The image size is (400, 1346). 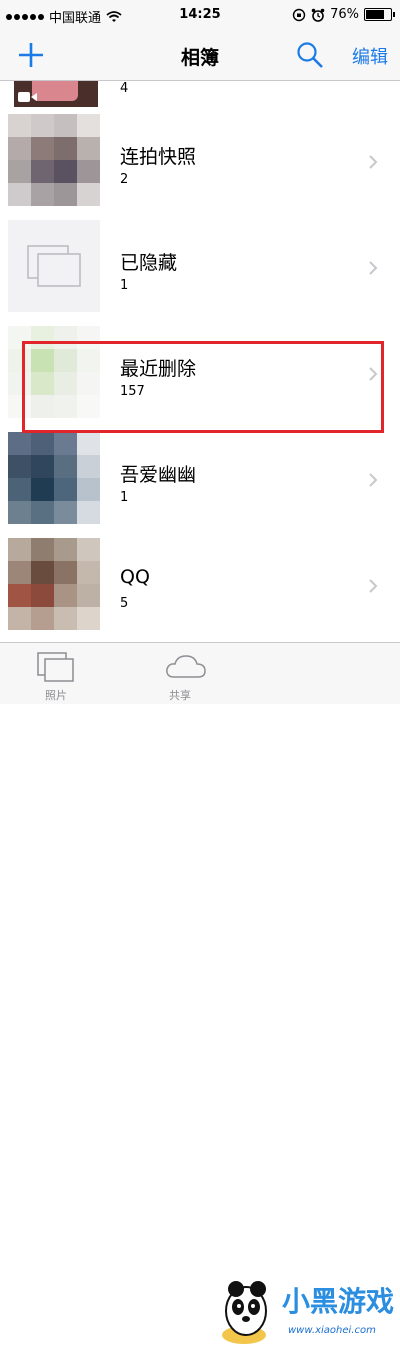 I want to click on plus-icon, so click(x=31, y=55).